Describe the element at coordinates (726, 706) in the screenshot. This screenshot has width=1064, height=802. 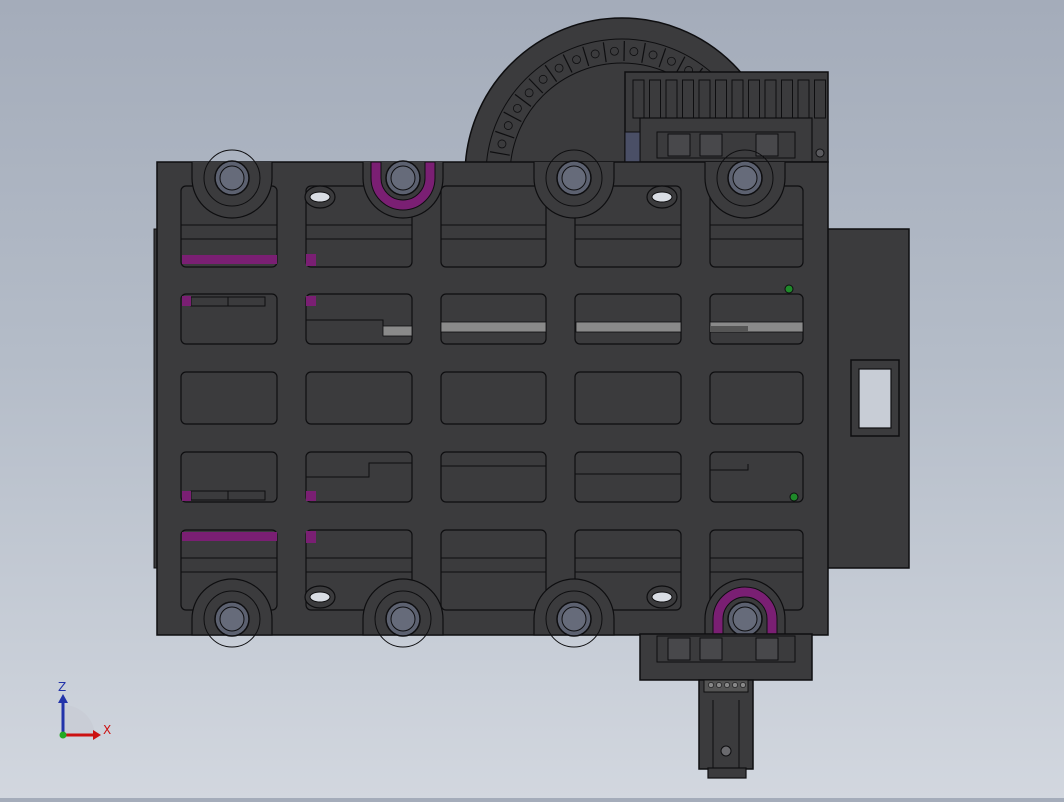
I see `bottom-motor-assembly` at that location.